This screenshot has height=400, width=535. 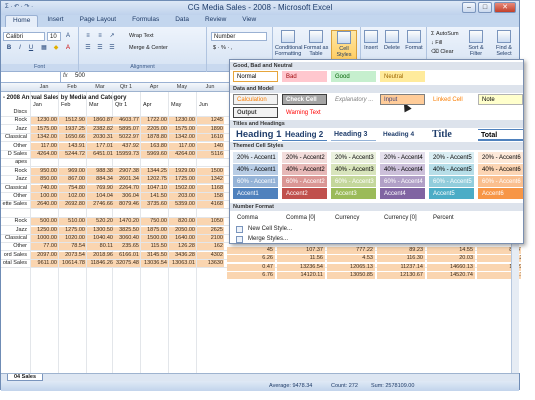 What do you see at coordinates (15, 204) in the screenshot?
I see `row-label: ette Sales` at bounding box center [15, 204].